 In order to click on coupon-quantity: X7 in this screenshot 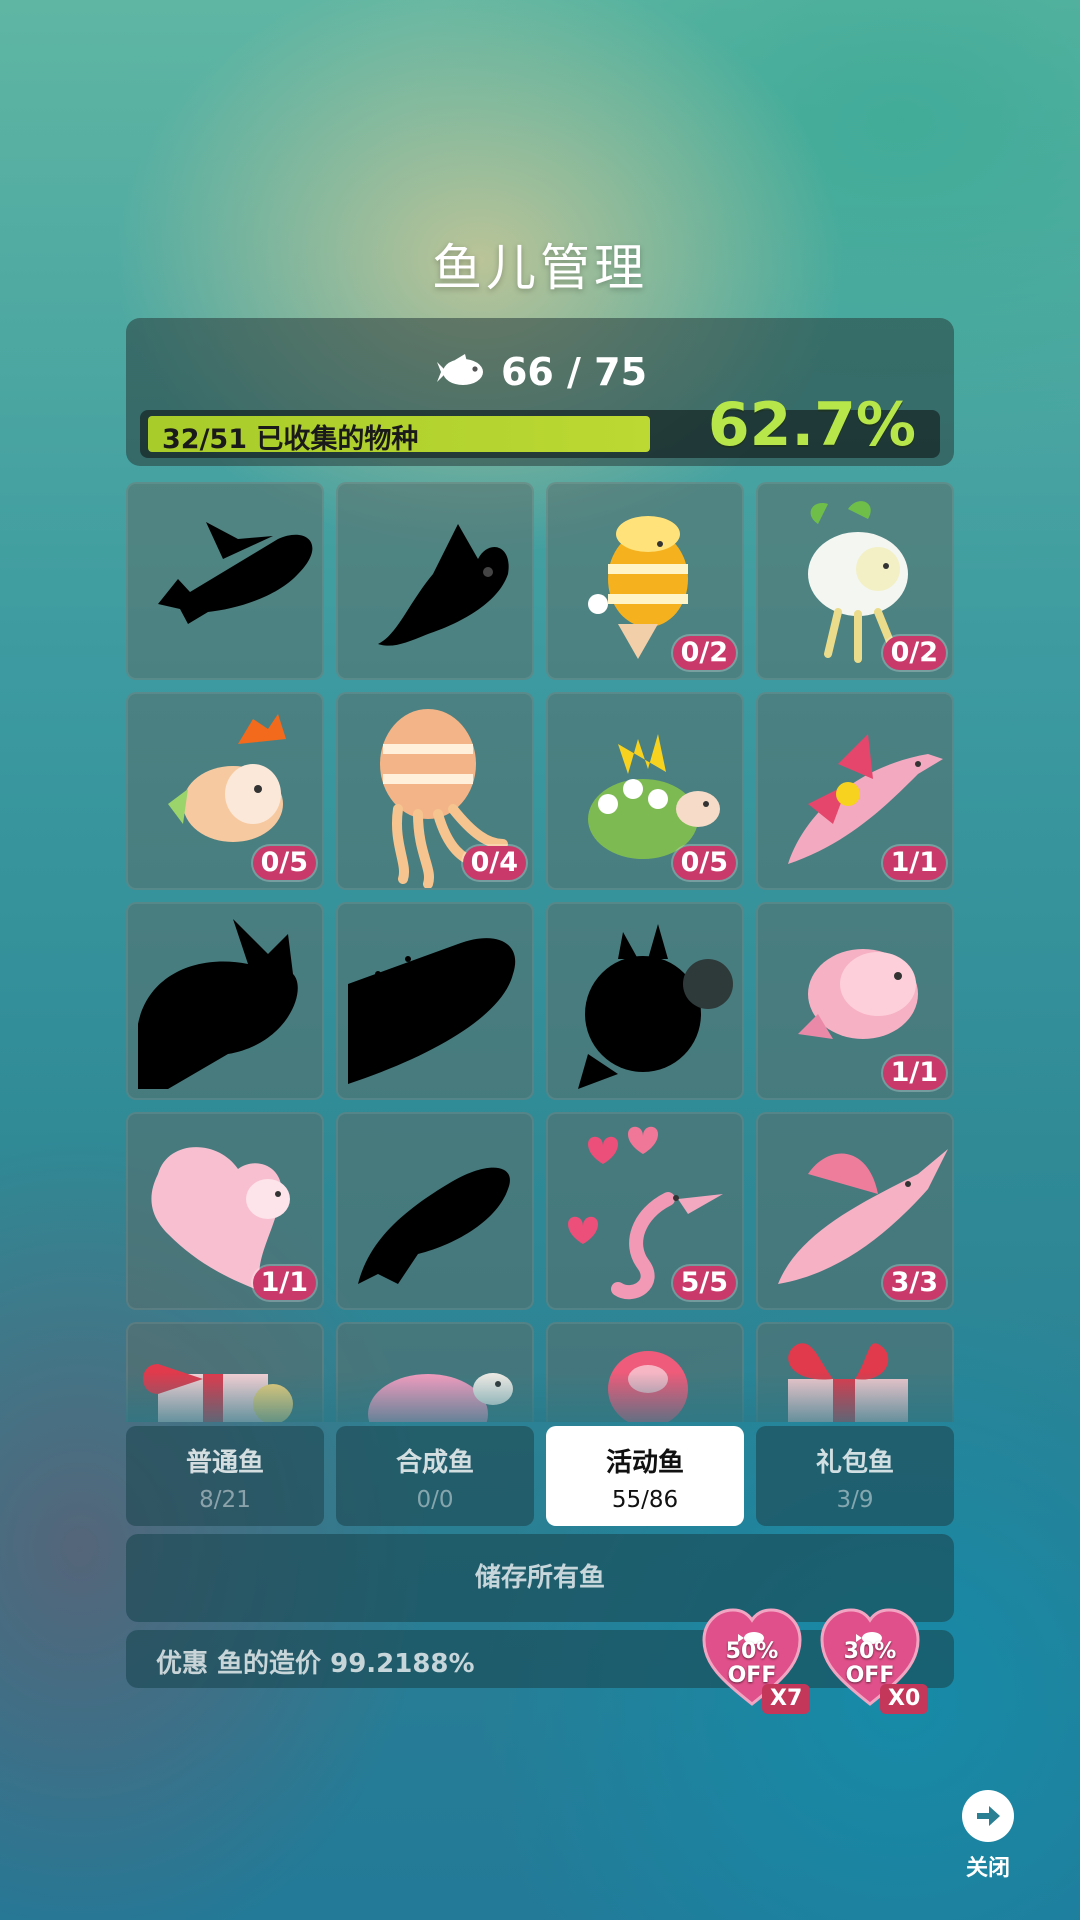, I will do `click(786, 1699)`.